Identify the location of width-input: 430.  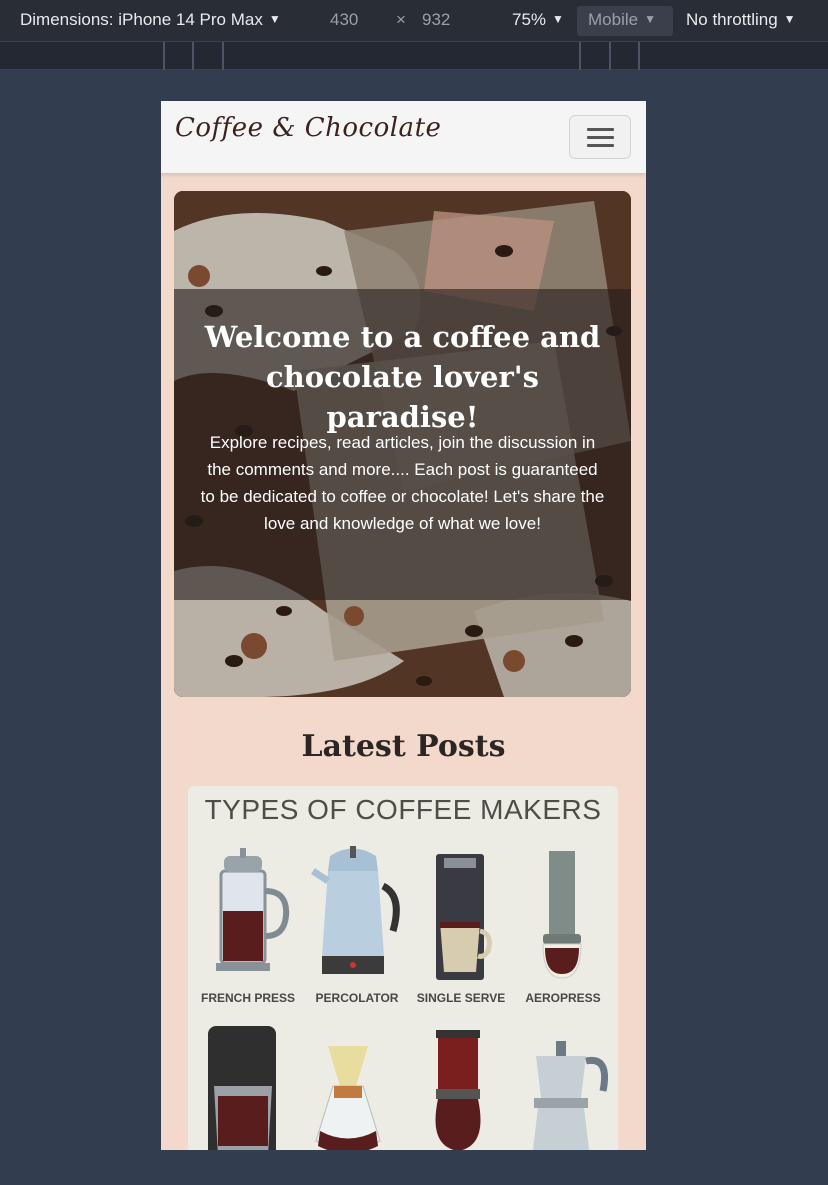
(344, 20).